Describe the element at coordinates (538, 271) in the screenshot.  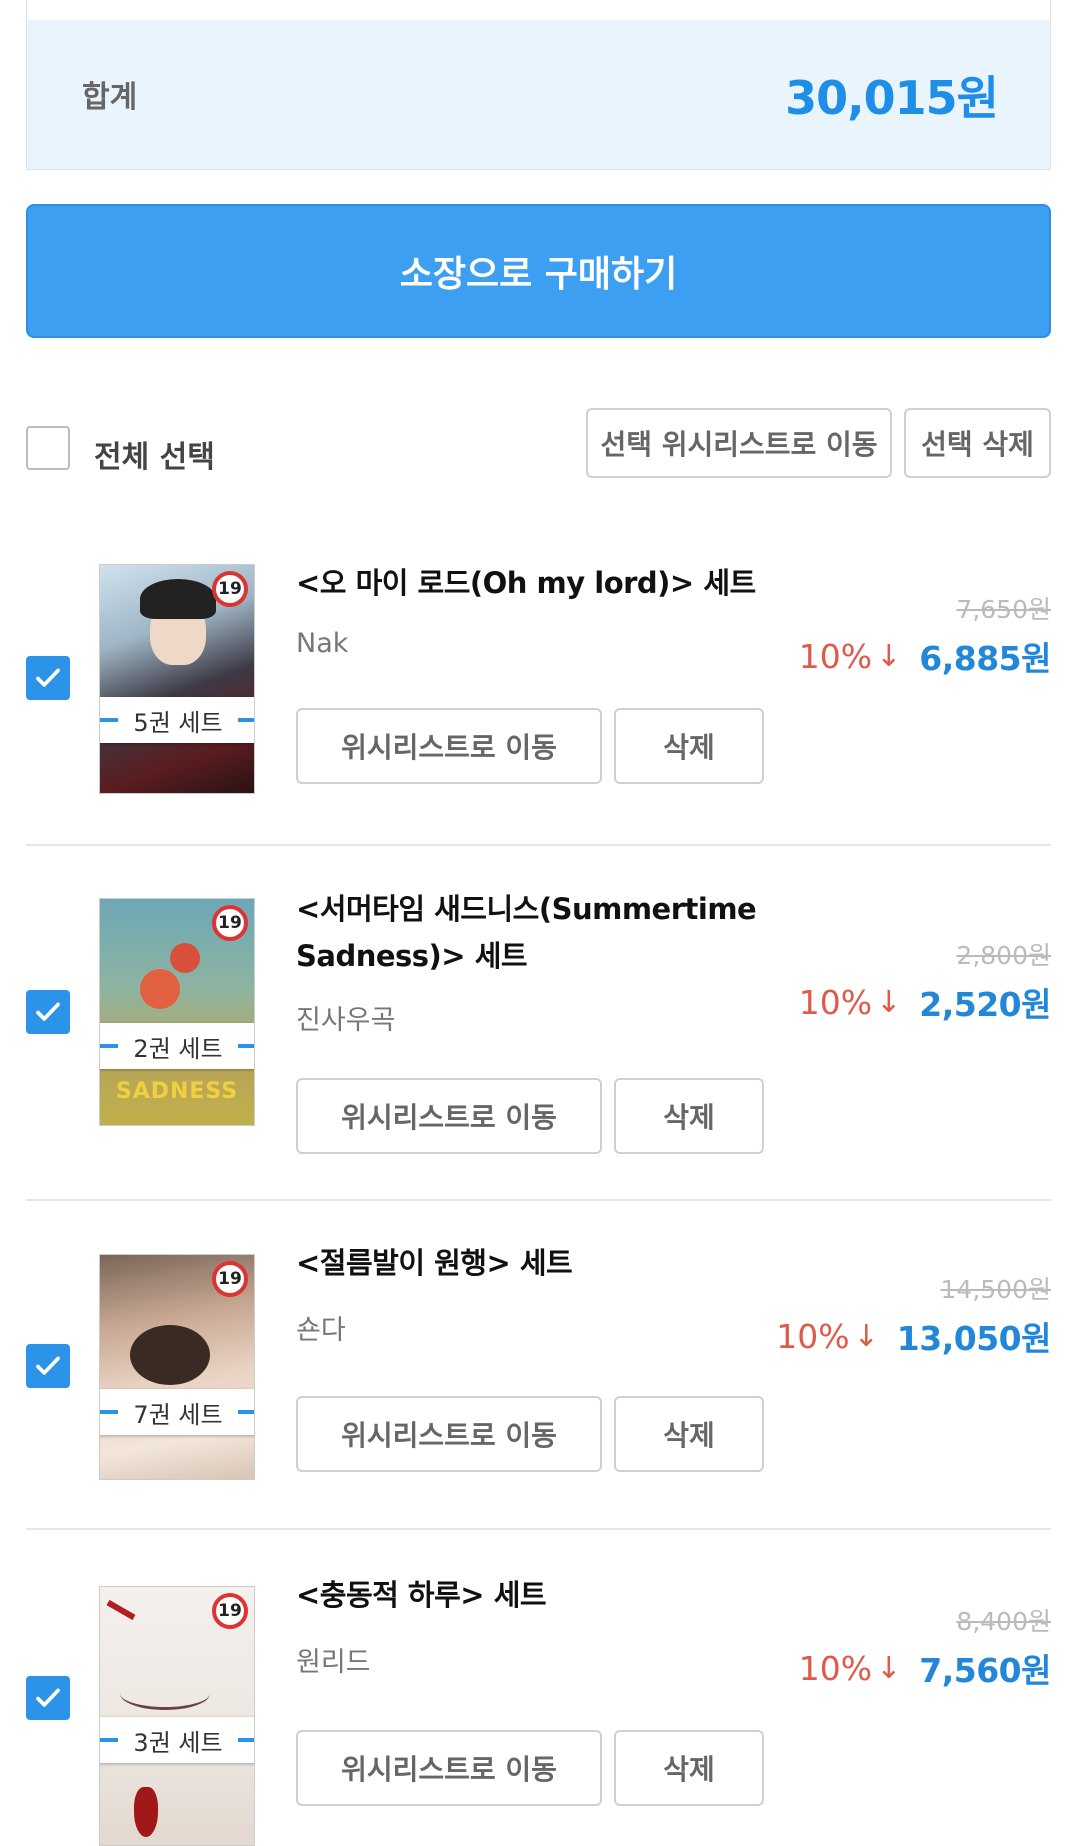
I see `buy-button: 소장으로 구매하기` at that location.